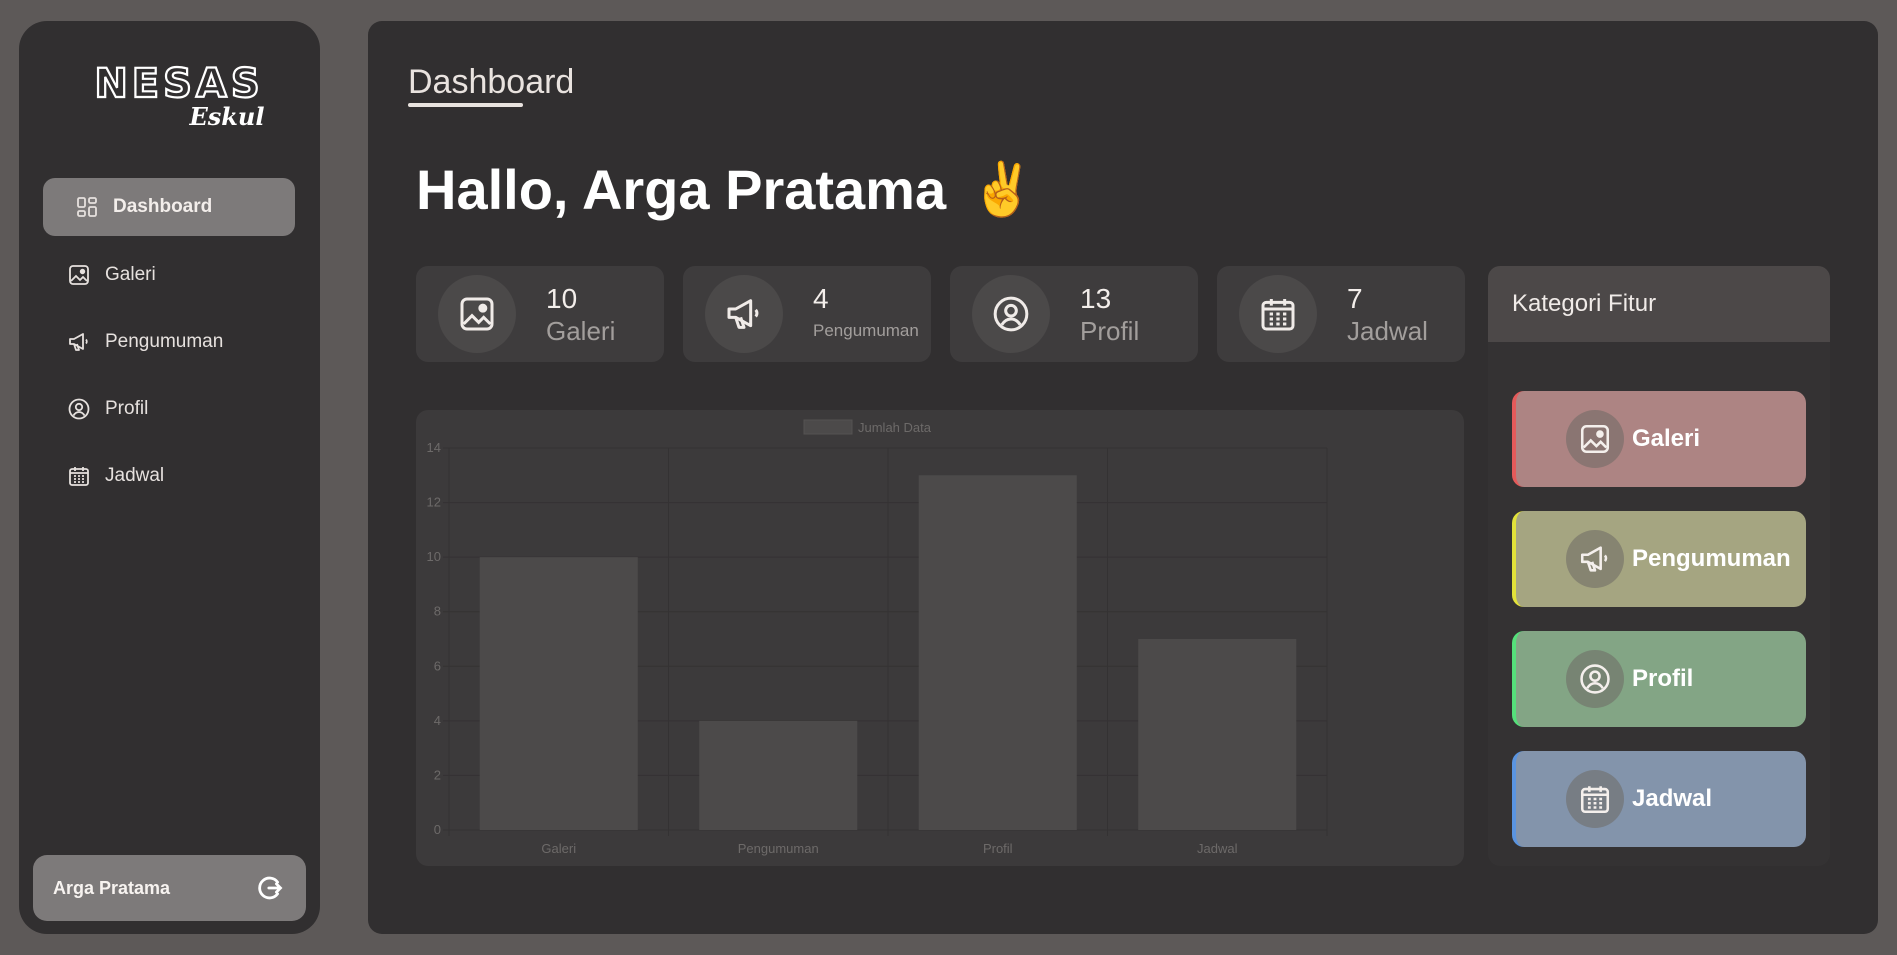 The height and width of the screenshot is (955, 1897). I want to click on logo-sub-text: Eskul, so click(227, 116).